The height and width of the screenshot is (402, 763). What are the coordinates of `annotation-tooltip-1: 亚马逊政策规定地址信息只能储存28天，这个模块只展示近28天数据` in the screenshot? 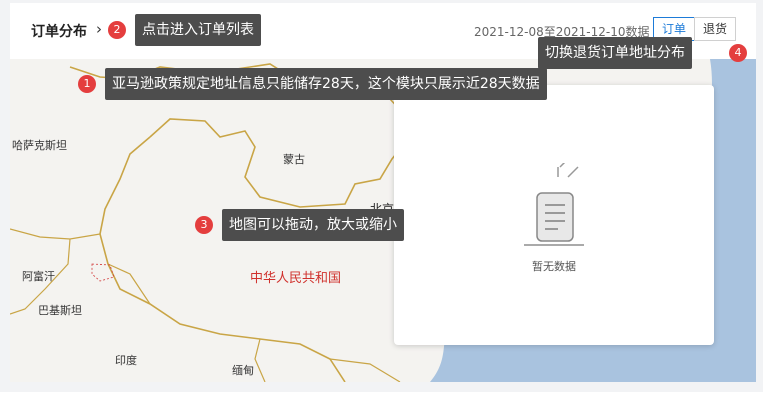 It's located at (326, 84).